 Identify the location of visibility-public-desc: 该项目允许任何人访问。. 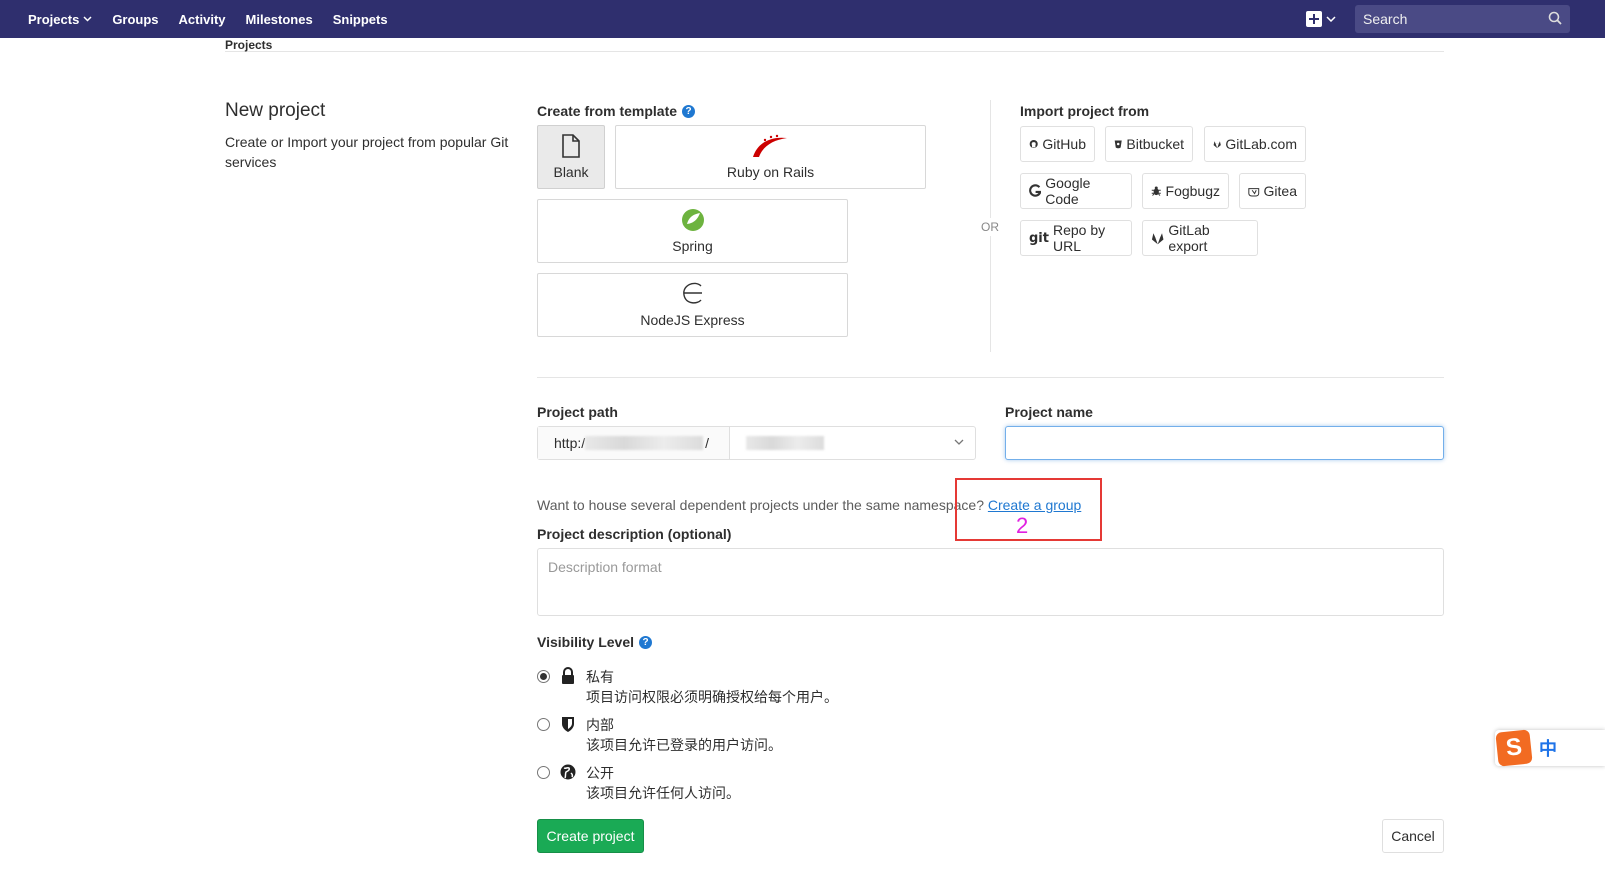
(663, 793).